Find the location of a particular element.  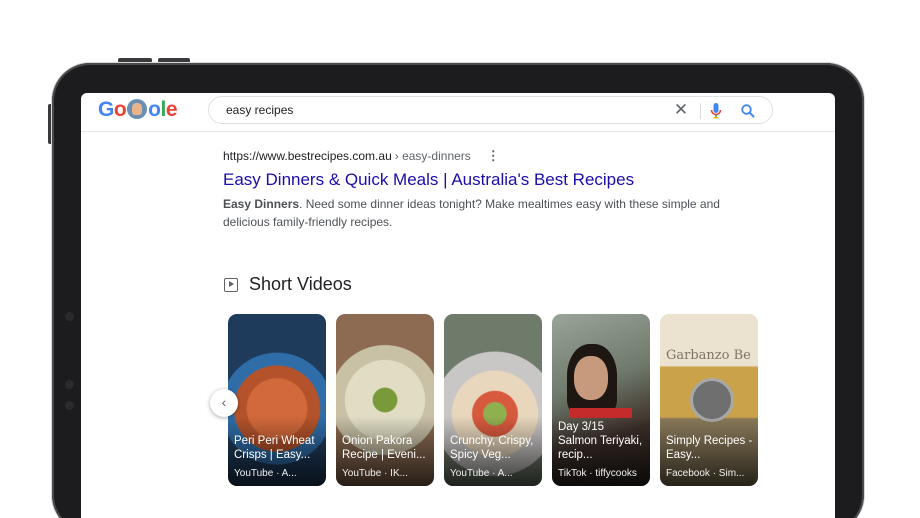

snippet-bold: Easy Dinners is located at coordinates (261, 204).